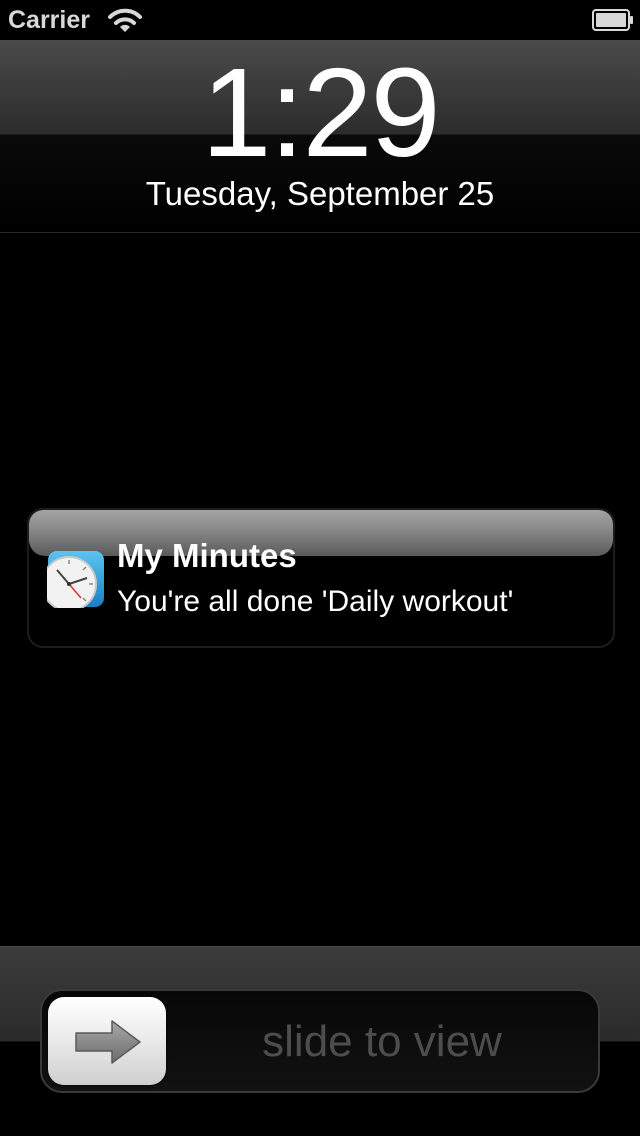 Image resolution: width=640 pixels, height=1136 pixels. What do you see at coordinates (320, 20) in the screenshot?
I see `status-bar: Carrier` at bounding box center [320, 20].